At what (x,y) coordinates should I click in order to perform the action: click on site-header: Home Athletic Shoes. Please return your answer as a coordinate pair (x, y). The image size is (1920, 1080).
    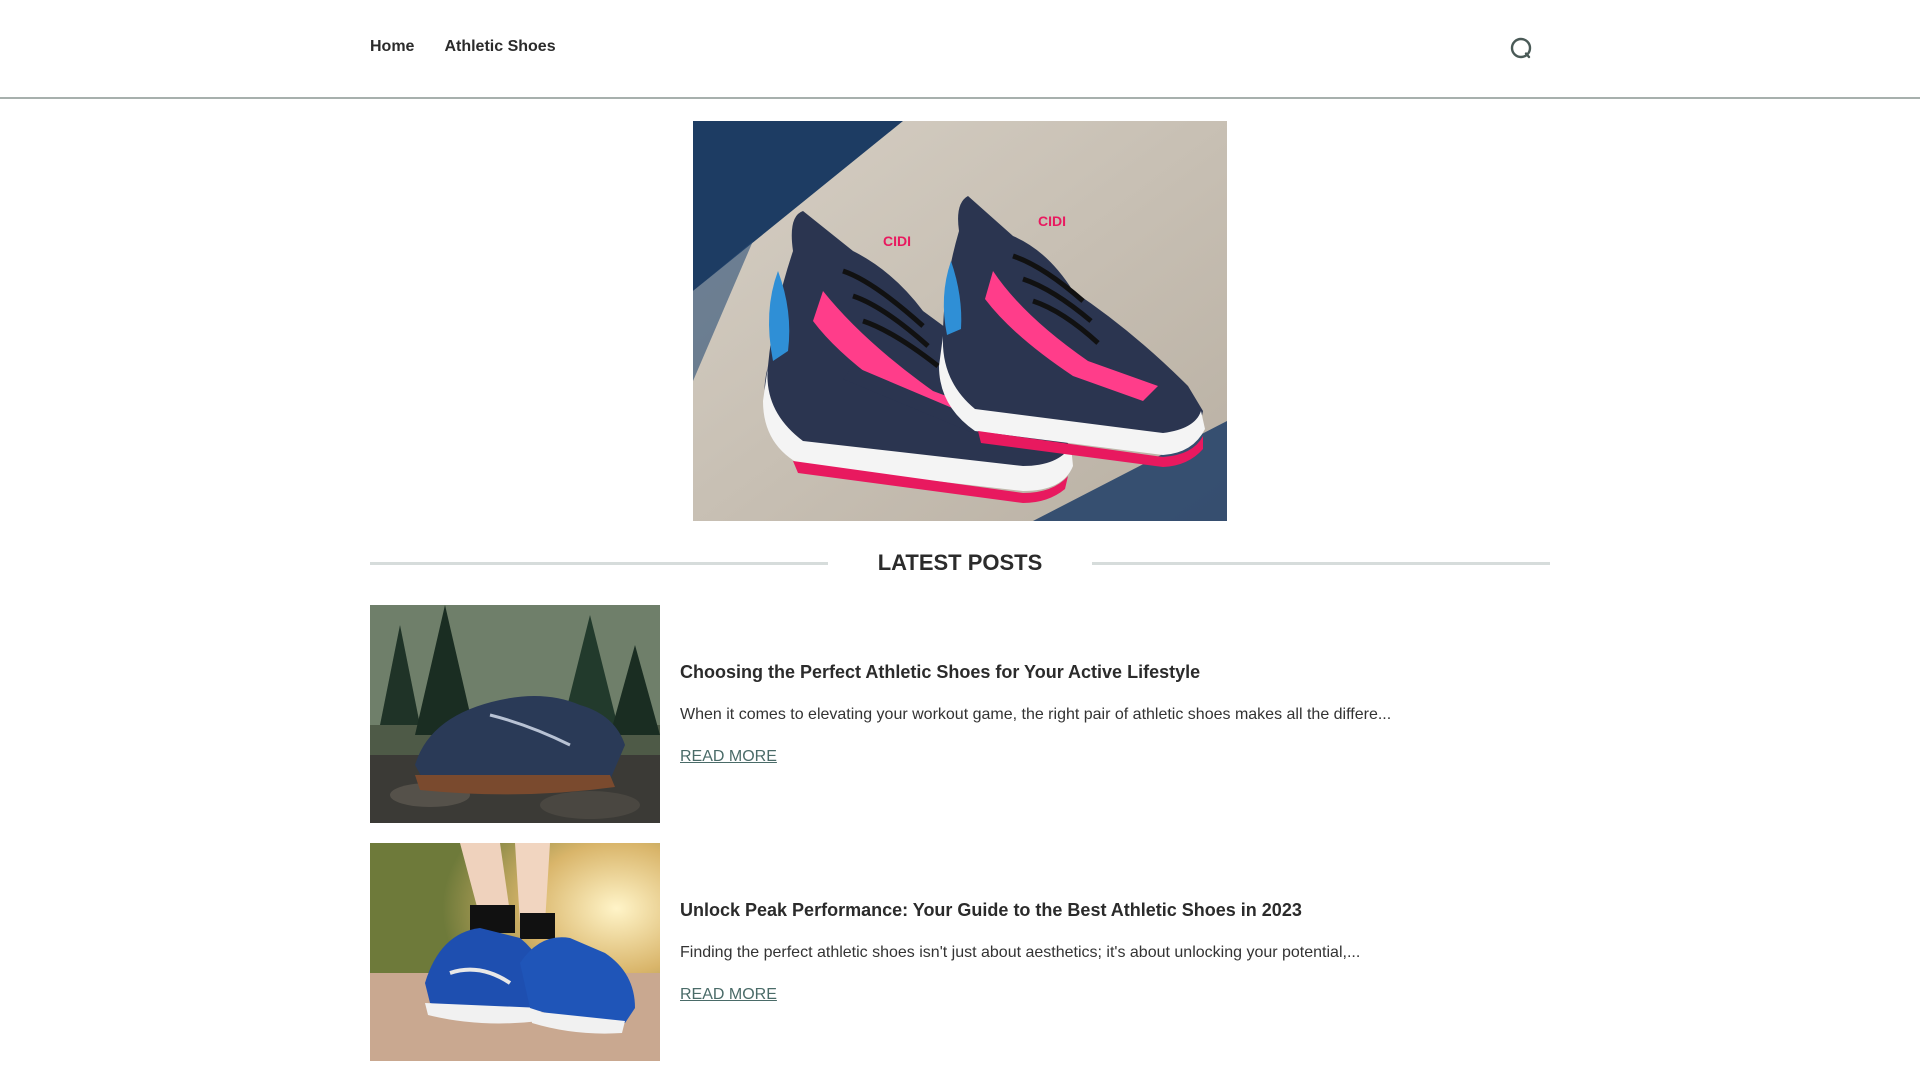
    Looking at the image, I should click on (960, 49).